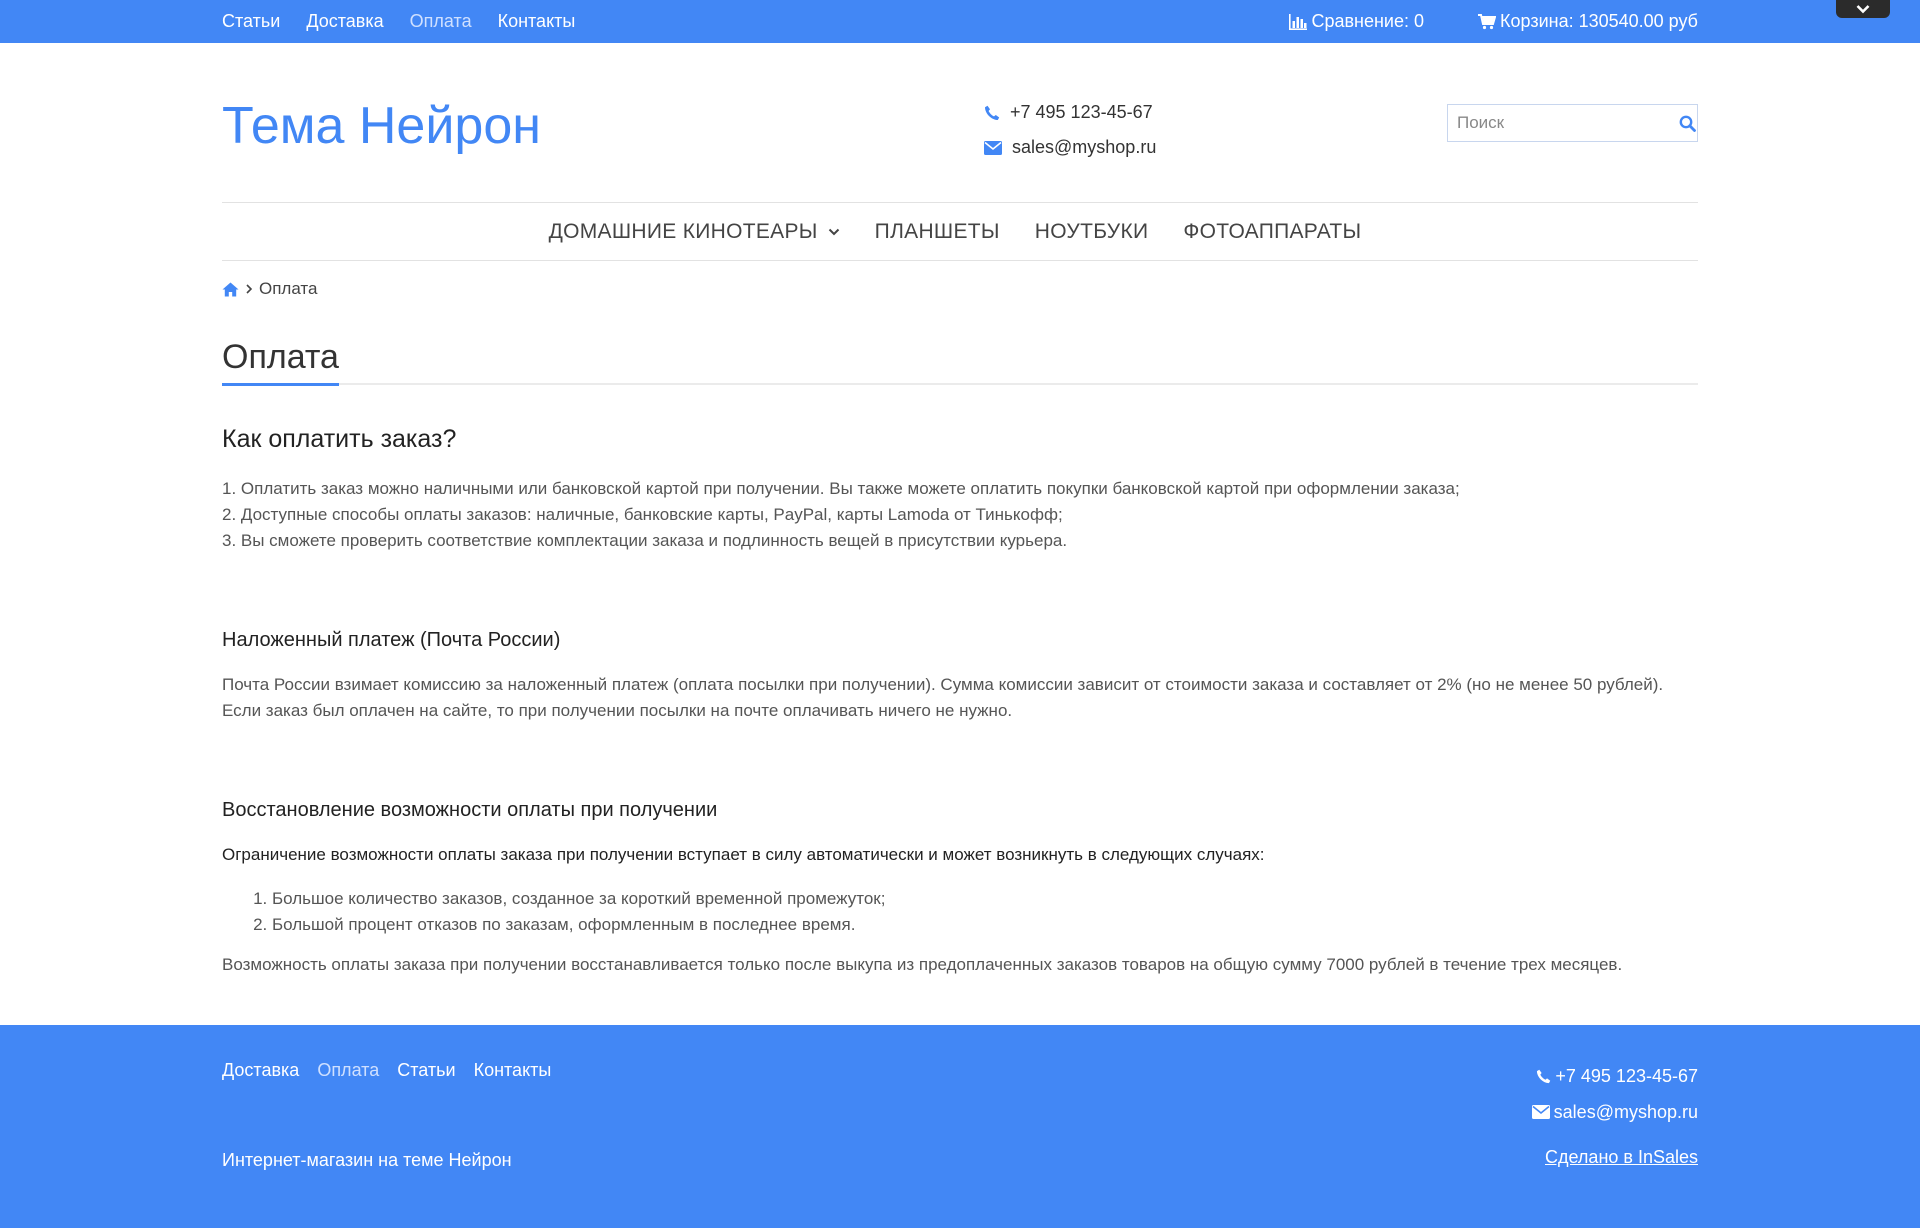  Describe the element at coordinates (937, 232) in the screenshot. I see `main-nav-tablets: ПЛАНШЕТЫ` at that location.